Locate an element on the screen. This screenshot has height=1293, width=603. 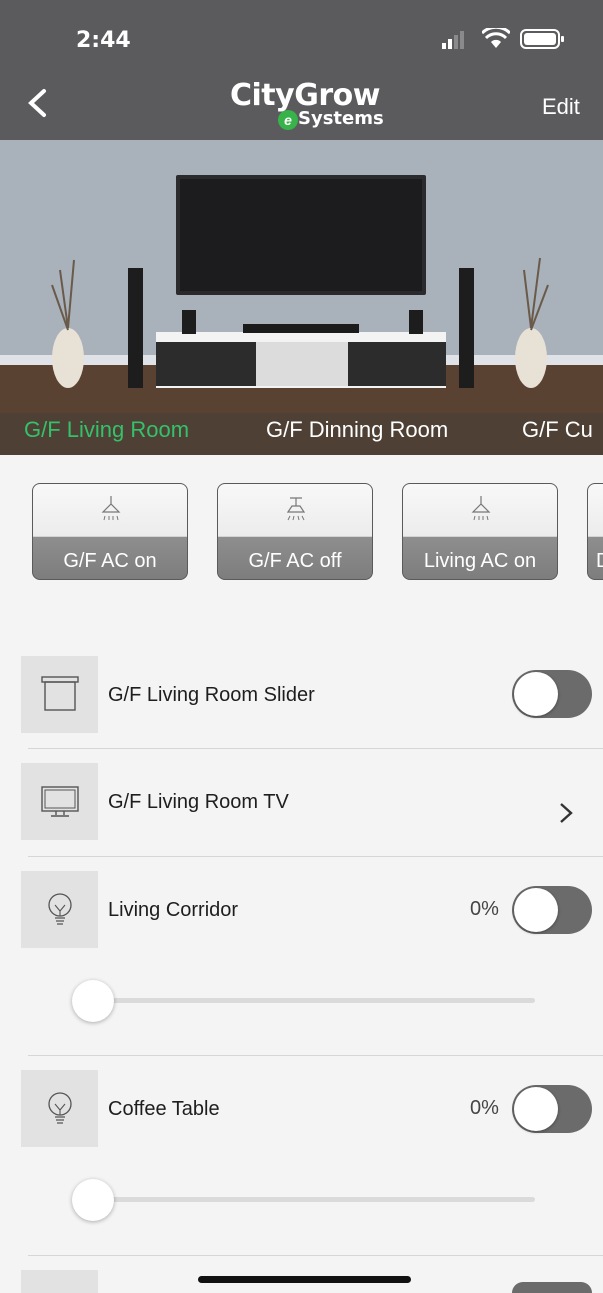
edit-button: Edit is located at coordinates (561, 107).